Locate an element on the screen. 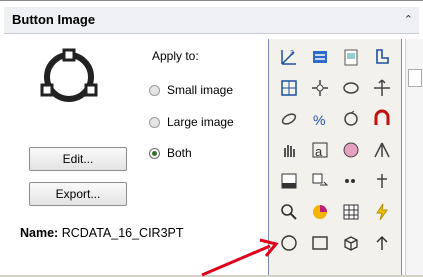 The width and height of the screenshot is (423, 277). bulb-arrows-icon is located at coordinates (381, 180).